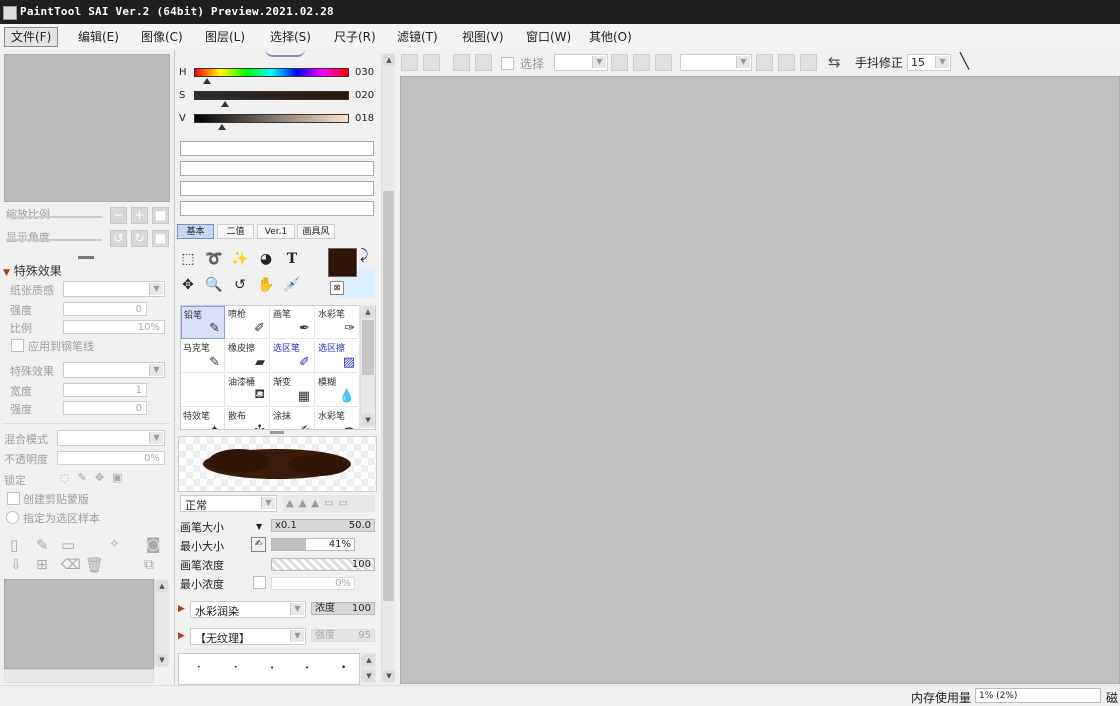 The width and height of the screenshot is (1120, 706). What do you see at coordinates (343, 608) in the screenshot?
I see `watercolor-density-slider: 浓度 100` at bounding box center [343, 608].